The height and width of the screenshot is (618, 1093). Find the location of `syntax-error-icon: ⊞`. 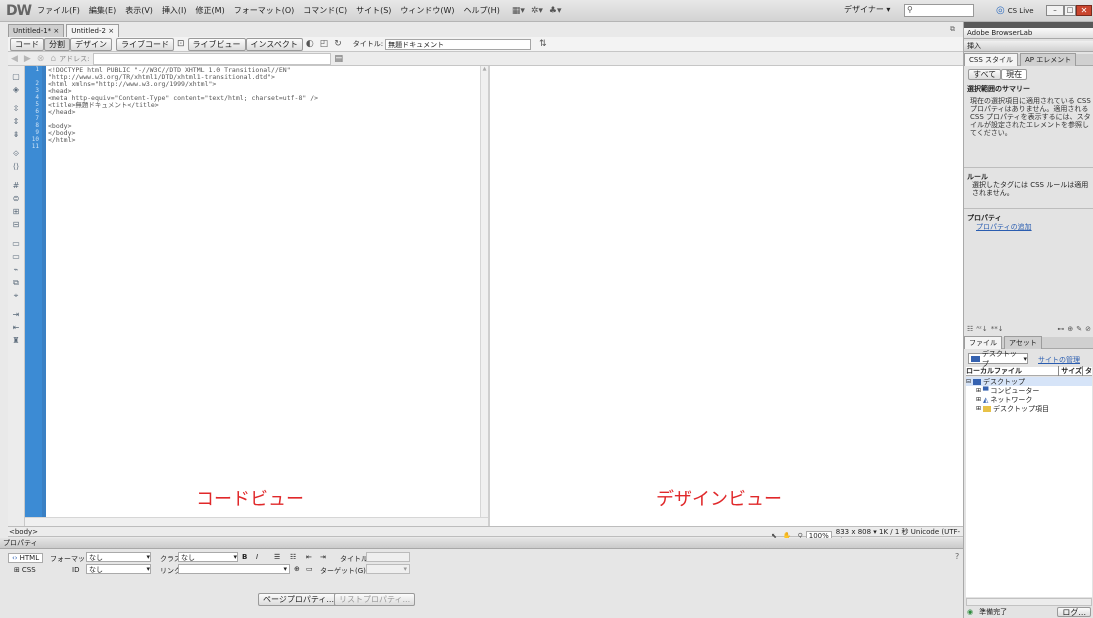

syntax-error-icon: ⊞ is located at coordinates (16, 211).